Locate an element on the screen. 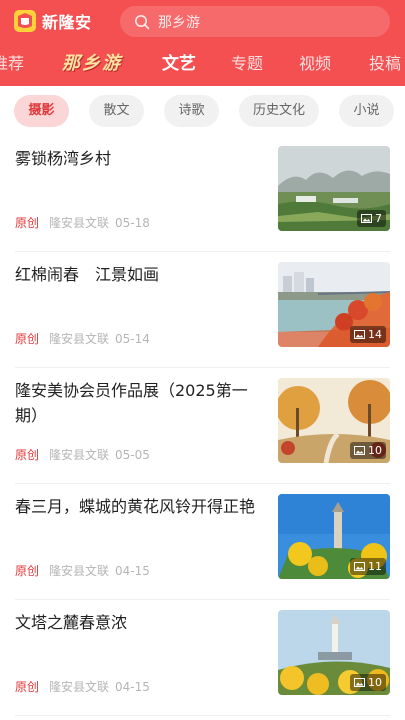 This screenshot has width=405, height=720. sub-category-bar: 摄影 散文 诗歌 历史文化 小说 is located at coordinates (202, 111).